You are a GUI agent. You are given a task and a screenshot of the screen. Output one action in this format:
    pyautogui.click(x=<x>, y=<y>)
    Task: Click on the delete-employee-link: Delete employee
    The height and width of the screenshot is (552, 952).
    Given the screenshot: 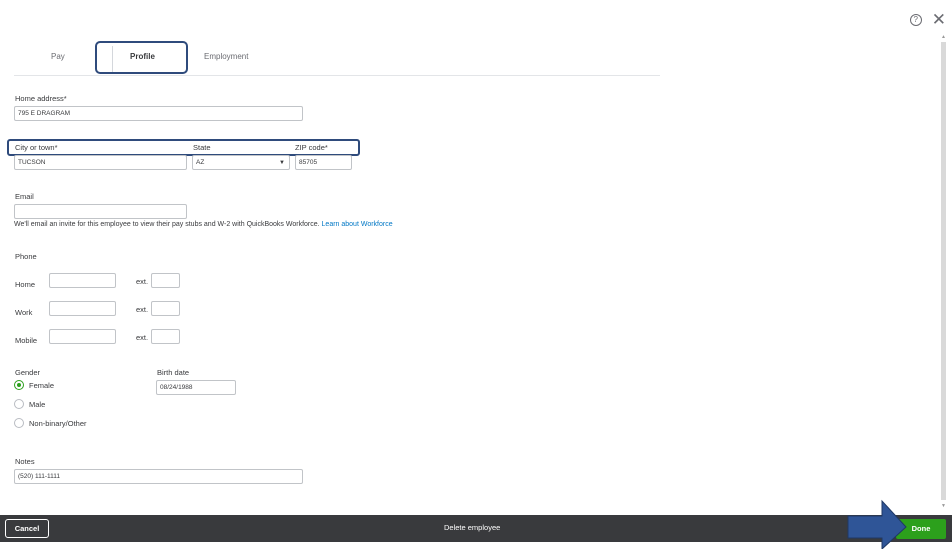 What is the action you would take?
    pyautogui.click(x=472, y=527)
    